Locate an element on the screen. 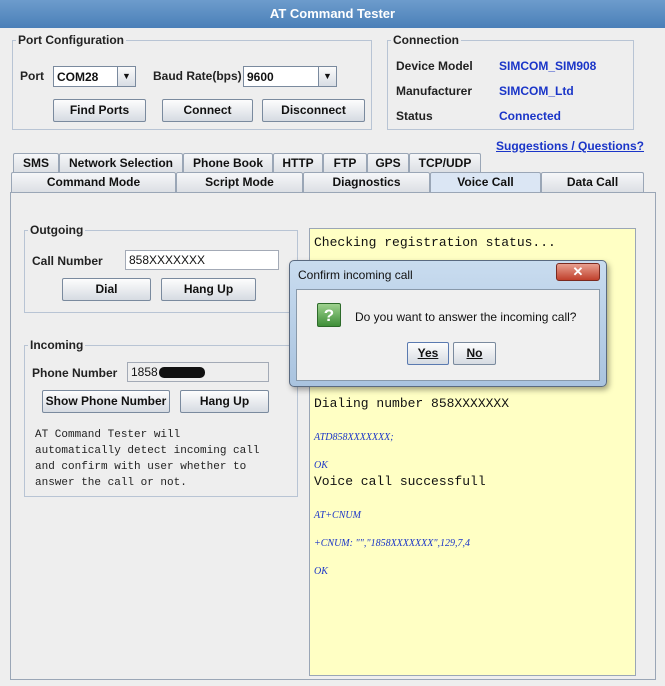  console-line: +CNUM: "","1858XXXXXXX",129,7,4 is located at coordinates (392, 543).